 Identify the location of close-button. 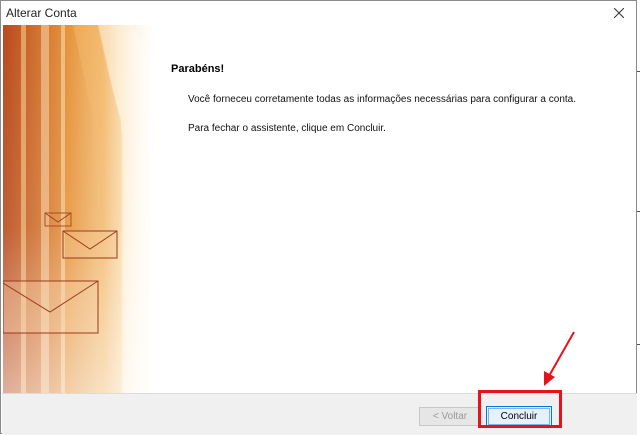
(619, 13).